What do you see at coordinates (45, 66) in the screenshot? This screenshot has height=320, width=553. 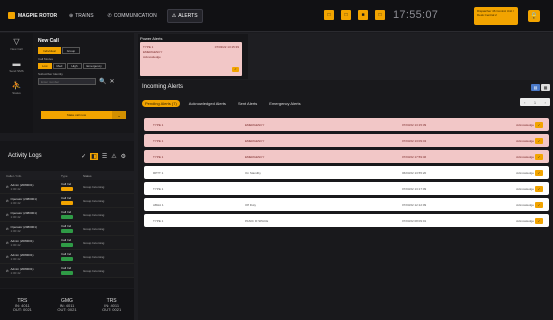 I see `chip-low: Low` at bounding box center [45, 66].